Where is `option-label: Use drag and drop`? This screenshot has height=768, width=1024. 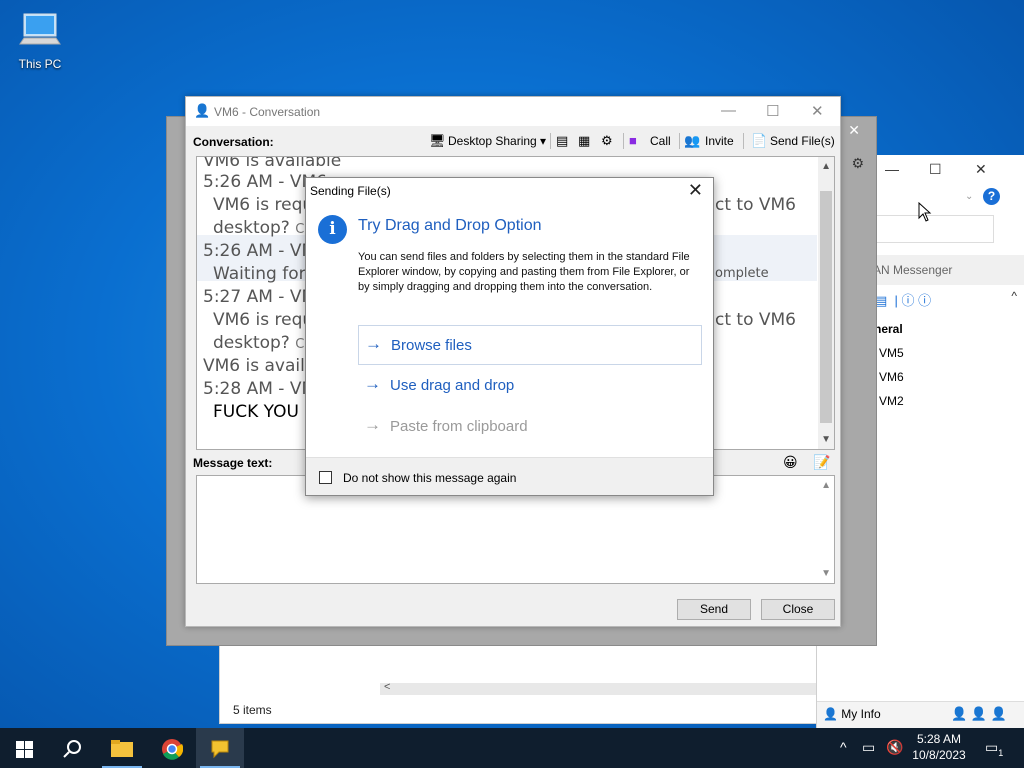 option-label: Use drag and drop is located at coordinates (452, 385).